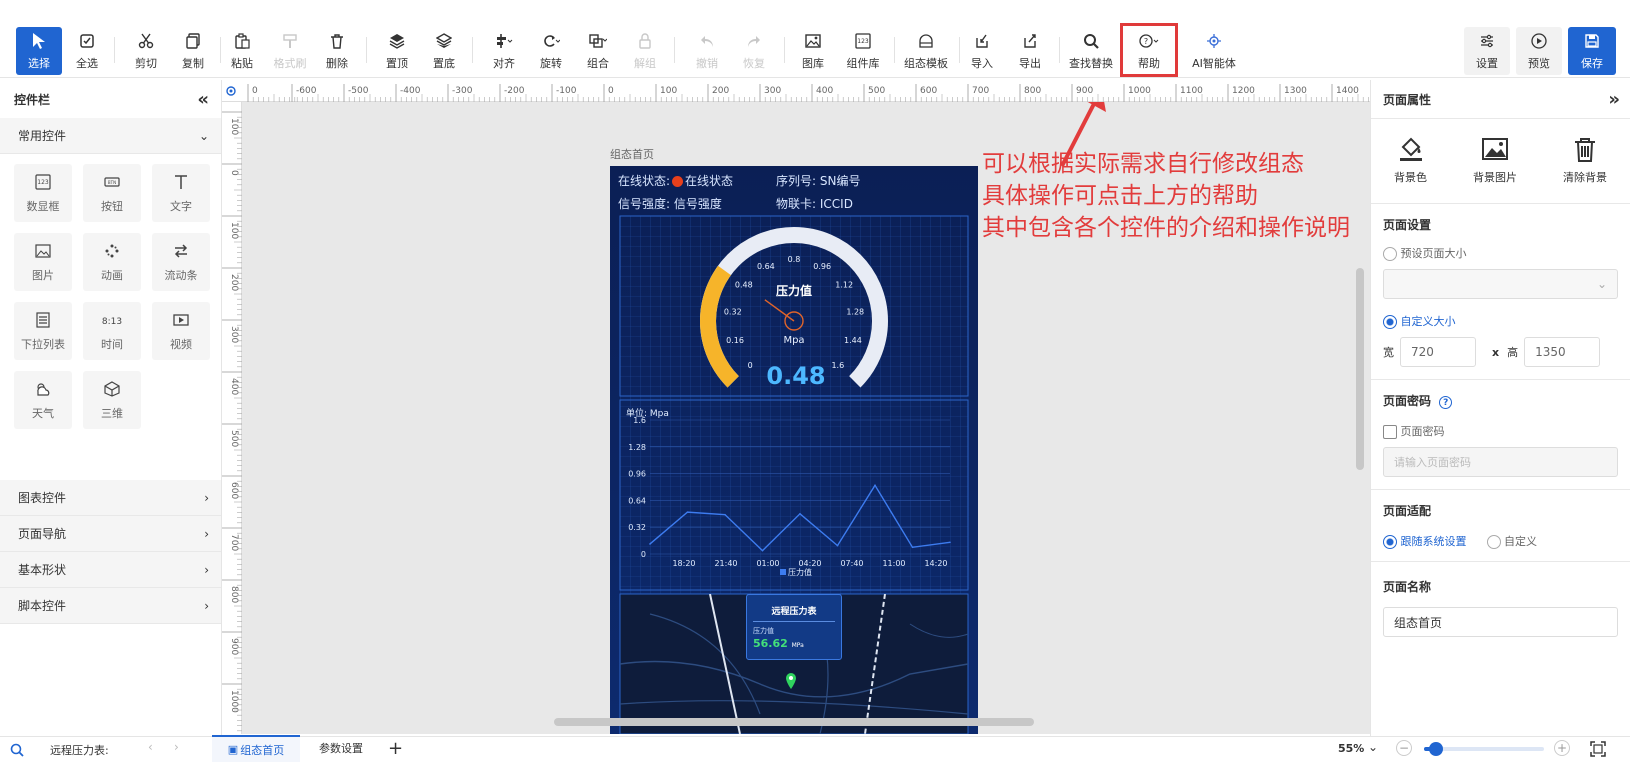  I want to click on gauge-value: 0.48, so click(796, 376).